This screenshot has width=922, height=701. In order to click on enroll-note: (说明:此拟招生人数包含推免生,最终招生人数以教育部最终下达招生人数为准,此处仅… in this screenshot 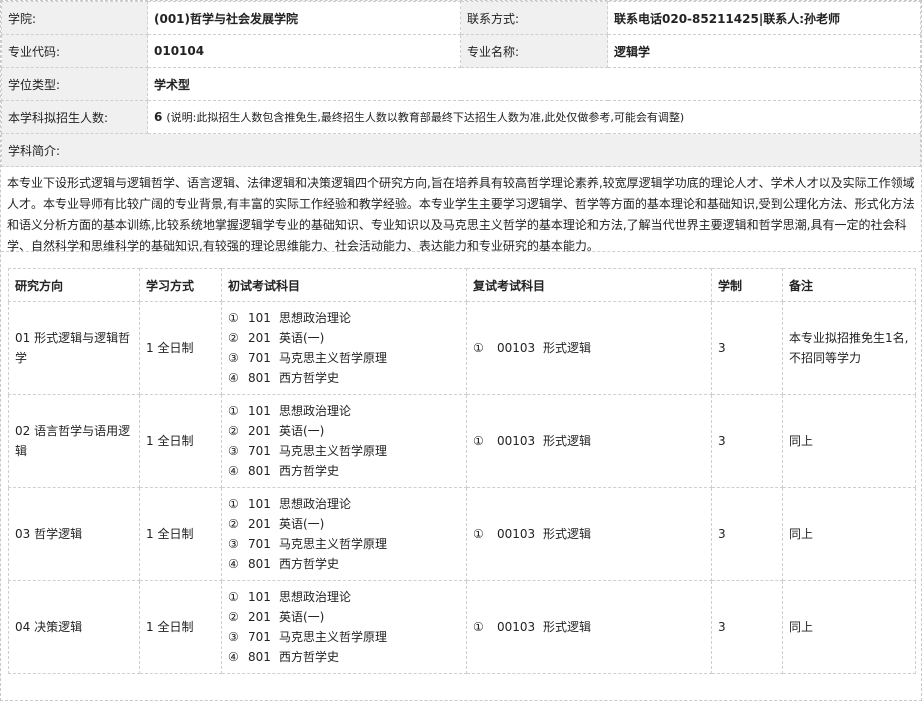, I will do `click(425, 117)`.